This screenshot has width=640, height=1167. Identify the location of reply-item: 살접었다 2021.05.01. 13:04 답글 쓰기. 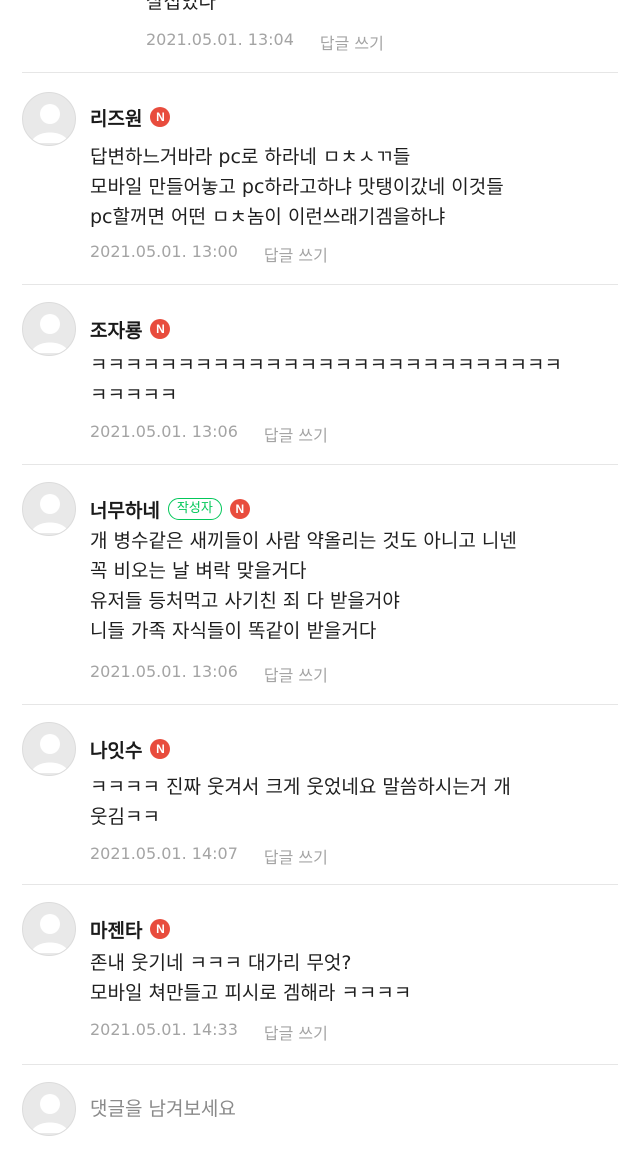
(320, 36).